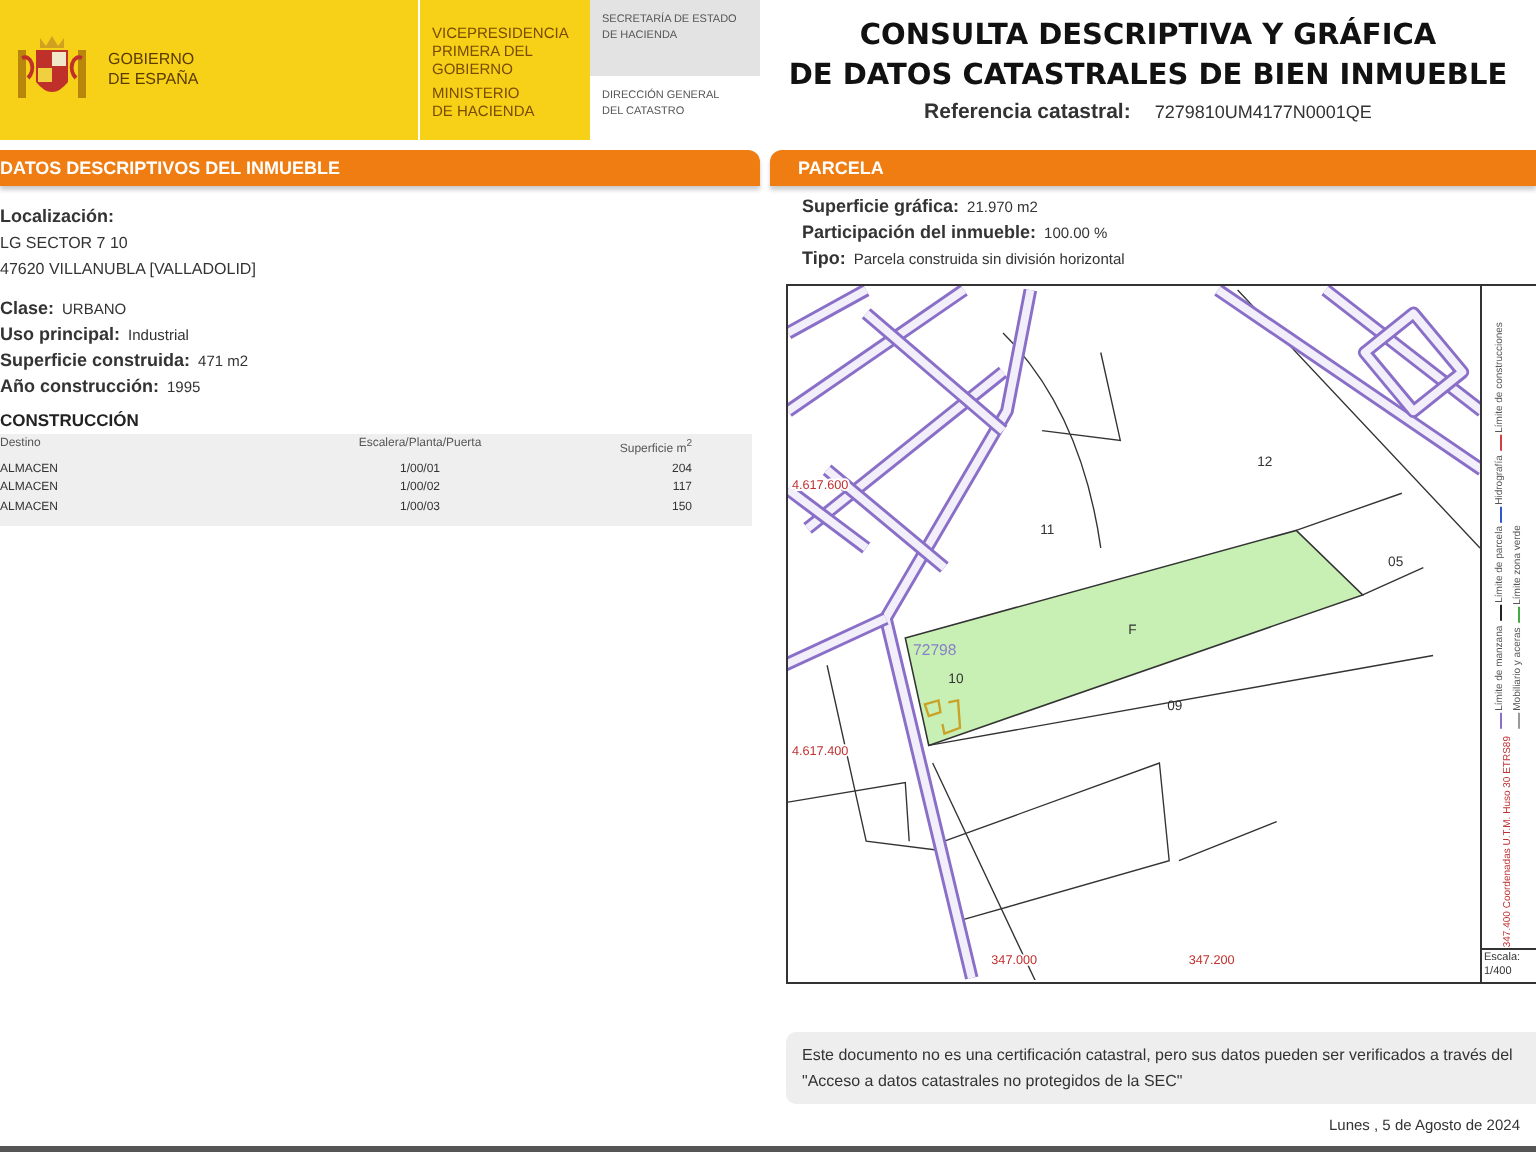  Describe the element at coordinates (70, 420) in the screenshot. I see `section-subheading: CONSTRUCCIÓN` at that location.